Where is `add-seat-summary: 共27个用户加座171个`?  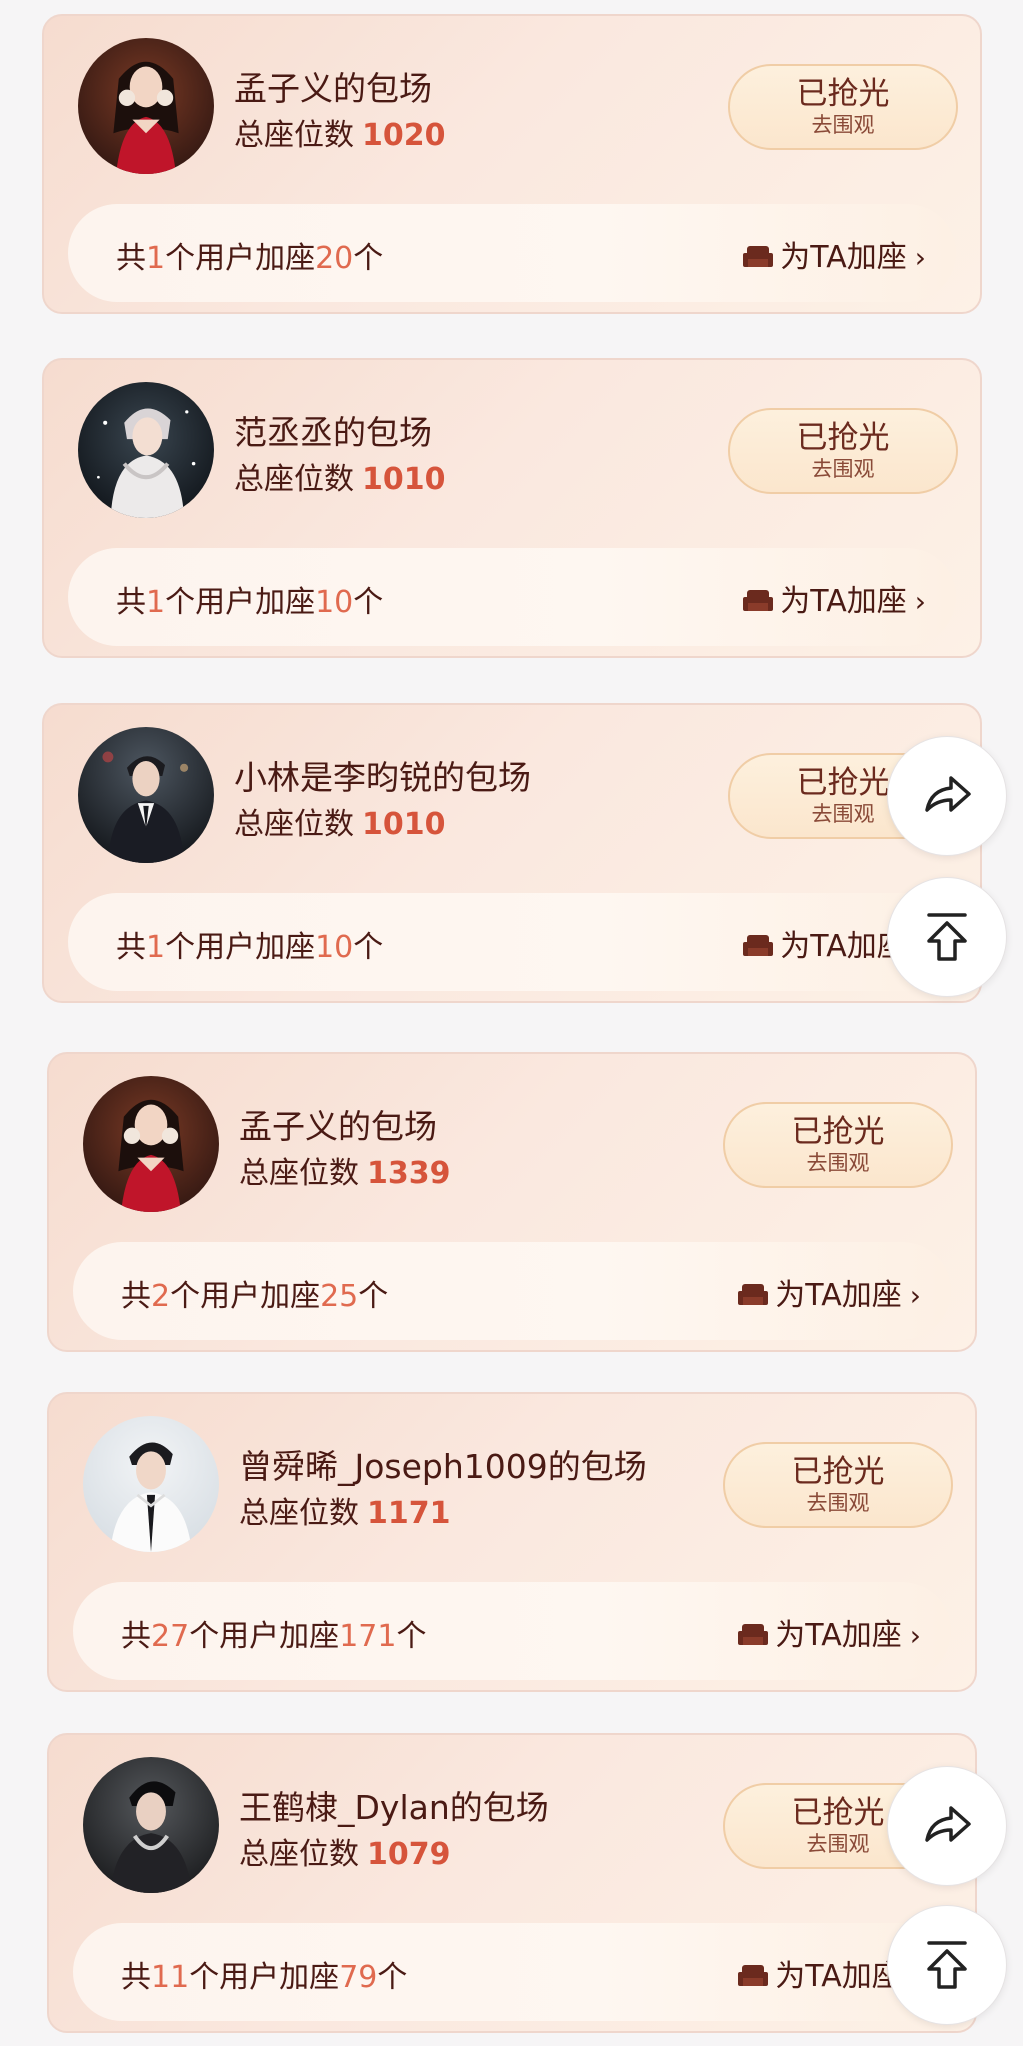 add-seat-summary: 共27个用户加座171个 is located at coordinates (273, 1633).